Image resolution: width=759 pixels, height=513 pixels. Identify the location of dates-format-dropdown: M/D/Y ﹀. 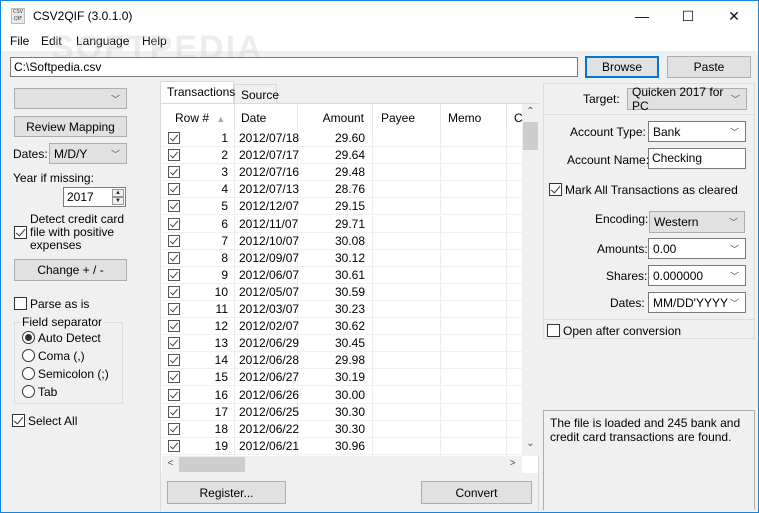
(88, 153).